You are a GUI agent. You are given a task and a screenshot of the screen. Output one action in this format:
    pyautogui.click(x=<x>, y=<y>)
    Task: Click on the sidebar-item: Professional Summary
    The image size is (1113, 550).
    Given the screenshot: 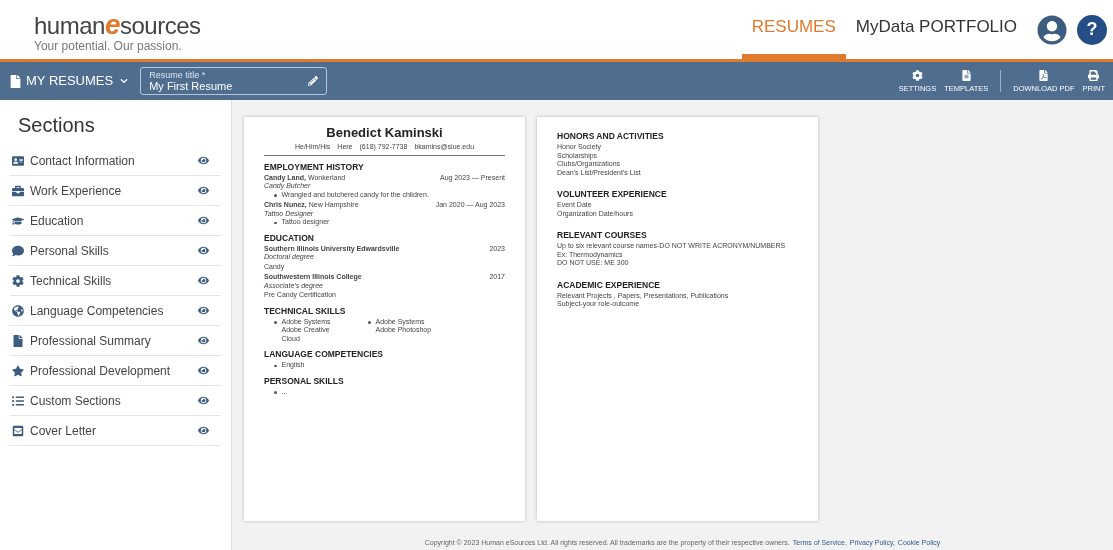 What is the action you would take?
    pyautogui.click(x=115, y=341)
    